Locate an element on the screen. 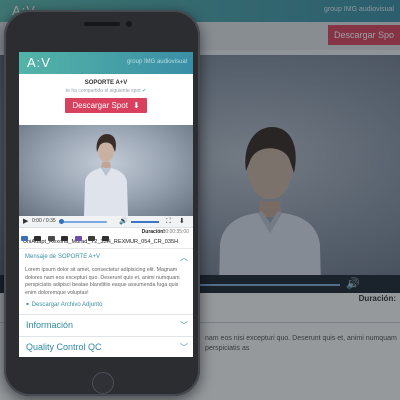  play-icon: ▶ is located at coordinates (25, 221).